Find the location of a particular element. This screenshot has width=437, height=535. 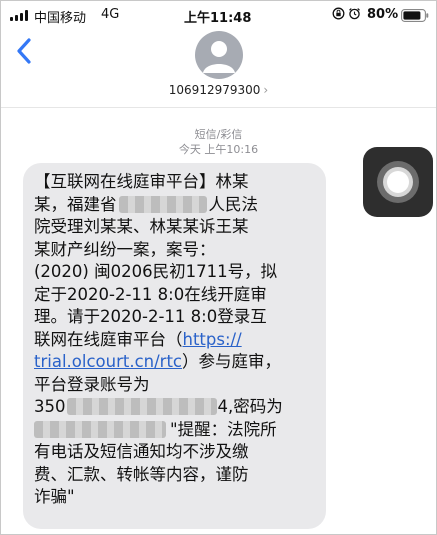

message-line: 诈骗" is located at coordinates (54, 496).